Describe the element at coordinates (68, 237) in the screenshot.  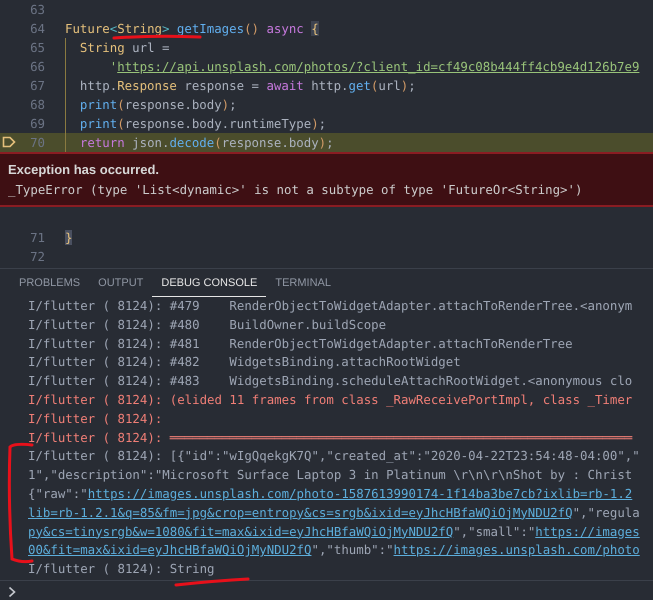
I see `code-text: }` at that location.